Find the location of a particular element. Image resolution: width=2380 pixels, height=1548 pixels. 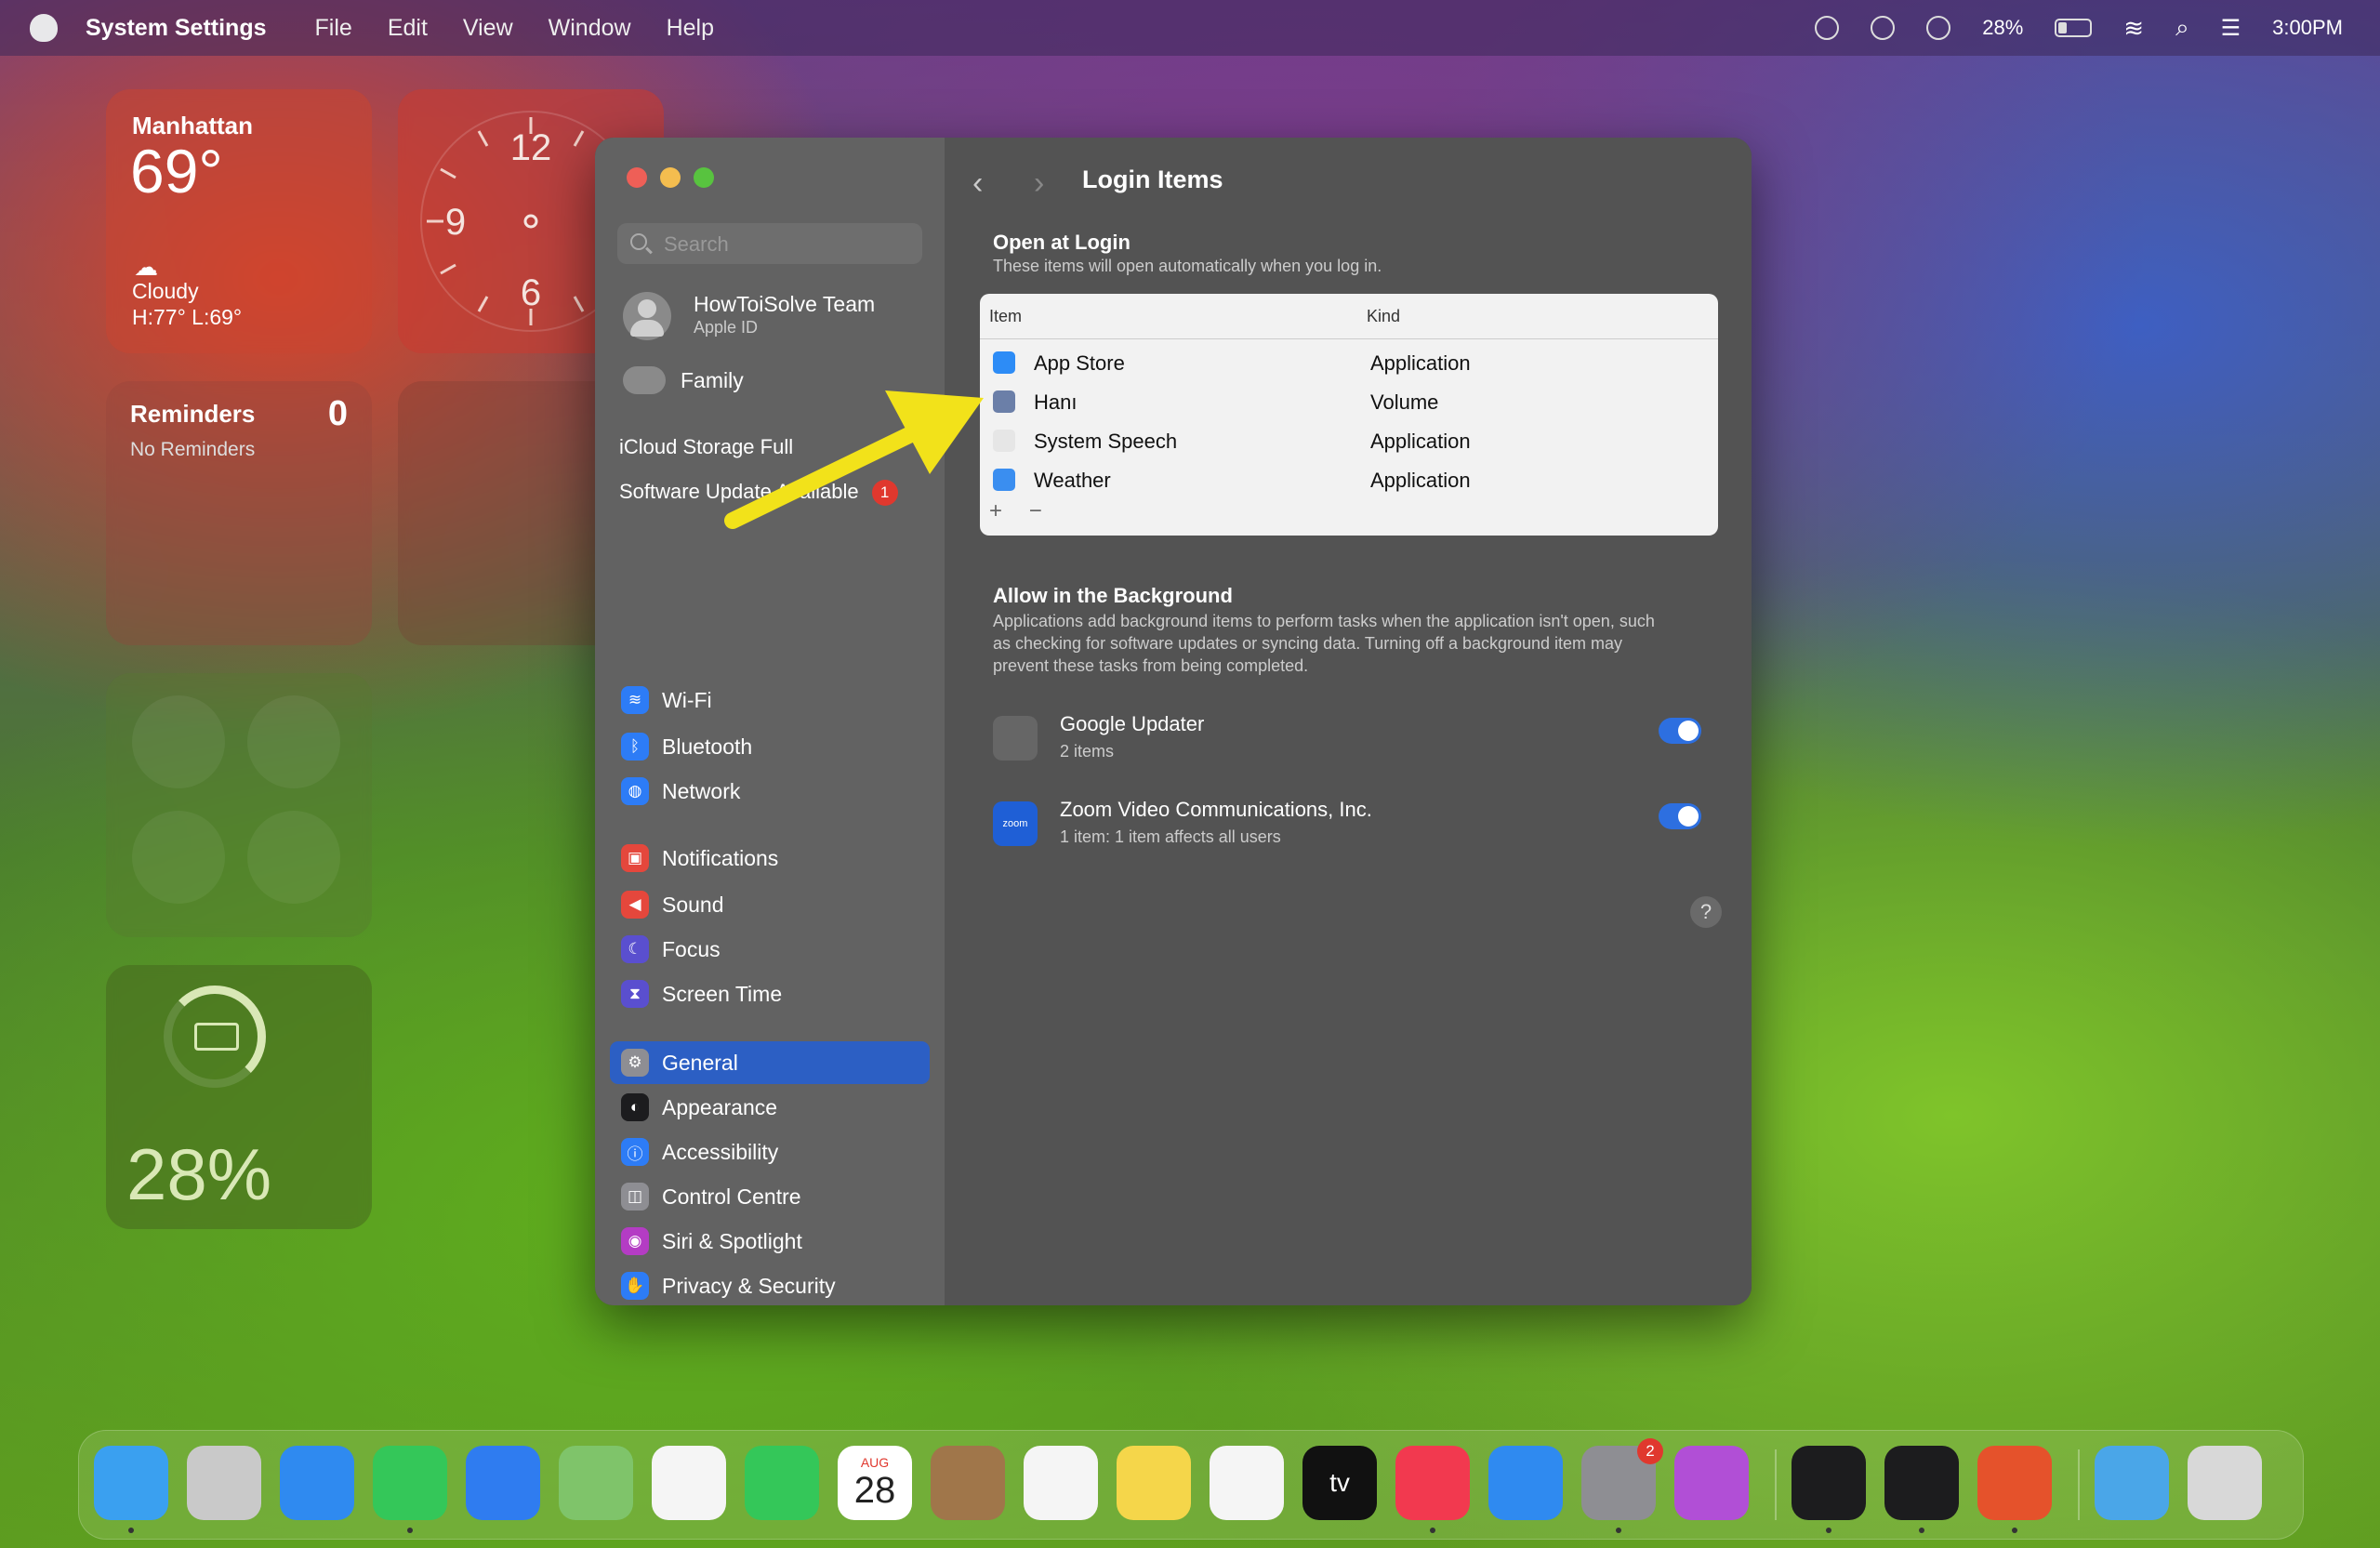

menu-app-name: System Settings is located at coordinates (176, 28).